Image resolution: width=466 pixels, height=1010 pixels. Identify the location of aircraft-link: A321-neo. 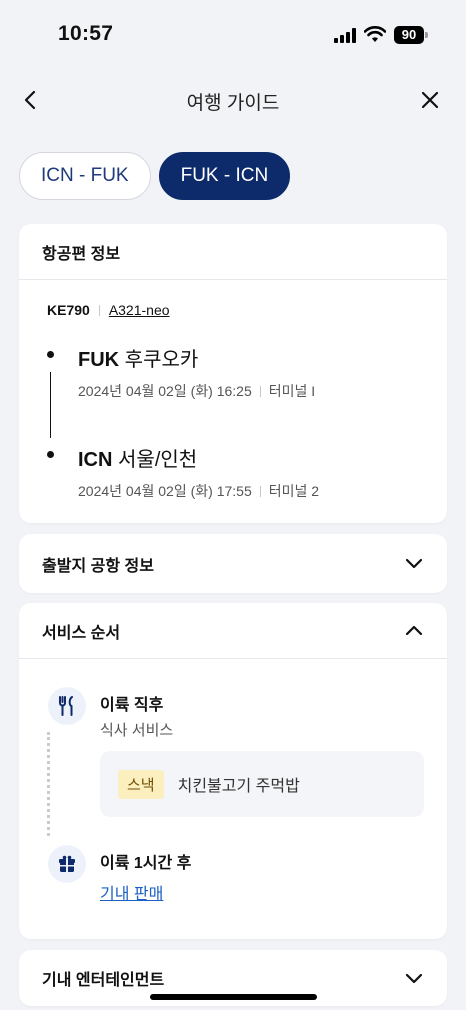
(139, 310).